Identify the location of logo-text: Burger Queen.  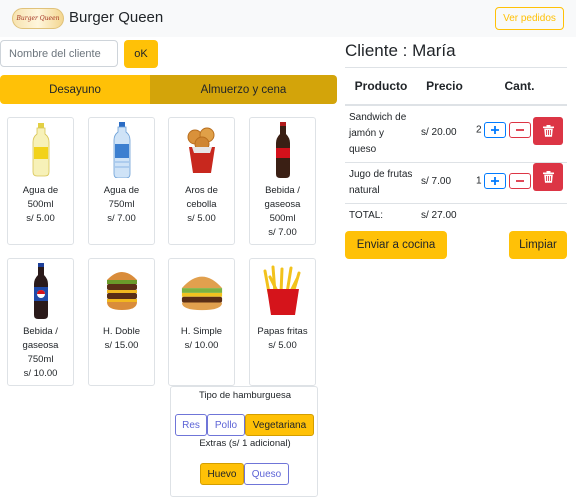
(38, 18).